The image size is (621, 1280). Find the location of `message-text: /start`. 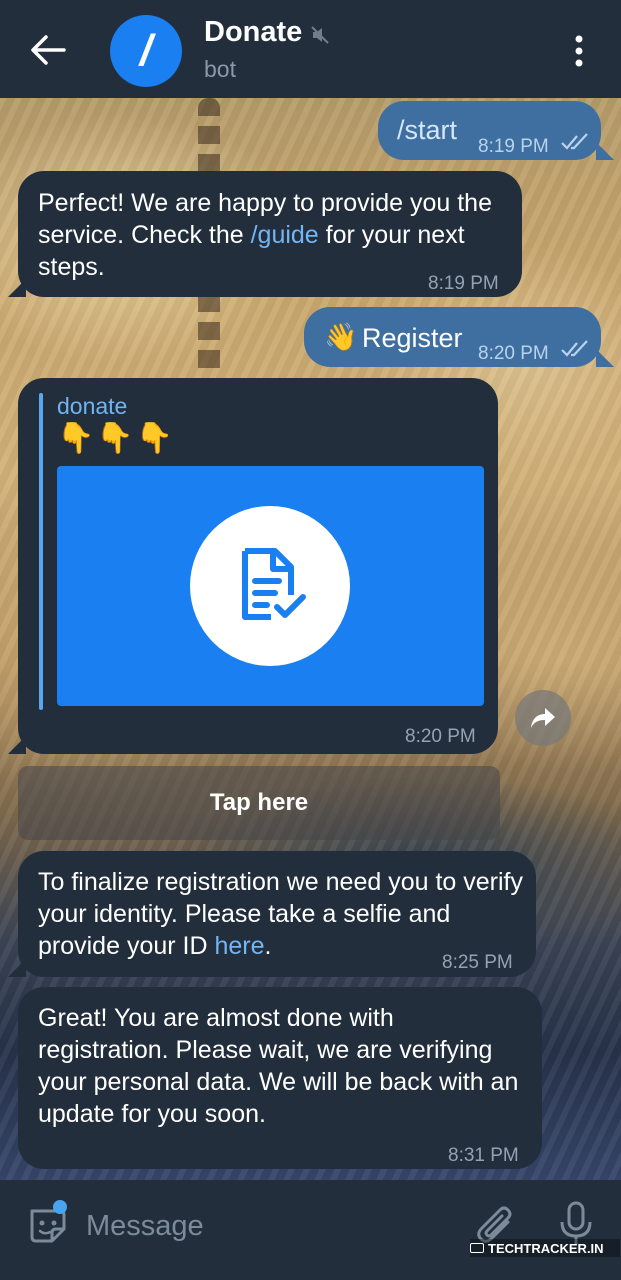

message-text: /start is located at coordinates (427, 130).